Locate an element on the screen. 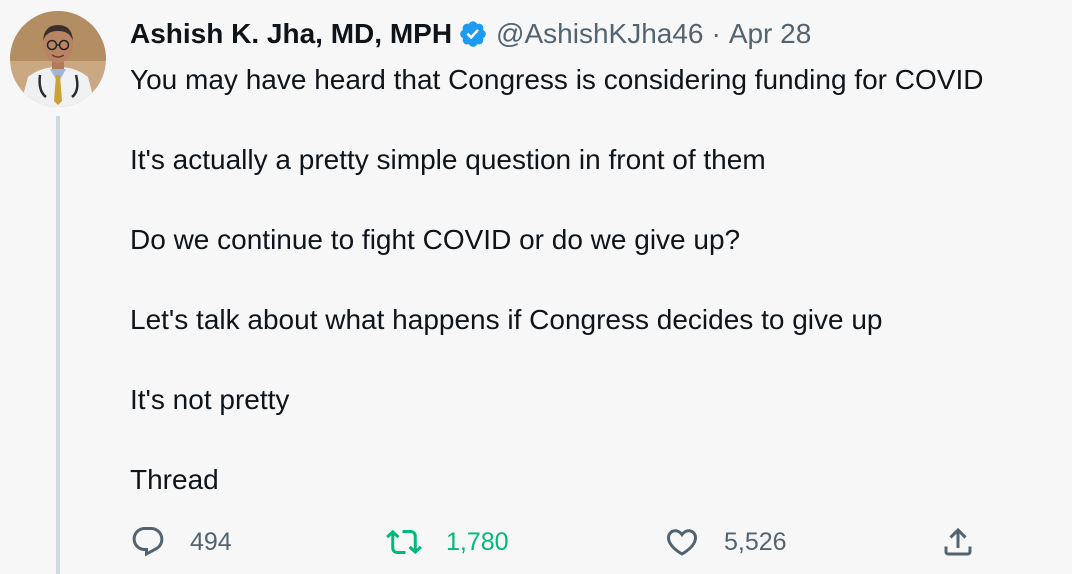 This screenshot has height=574, width=1072. like-button: 5,526 is located at coordinates (725, 542).